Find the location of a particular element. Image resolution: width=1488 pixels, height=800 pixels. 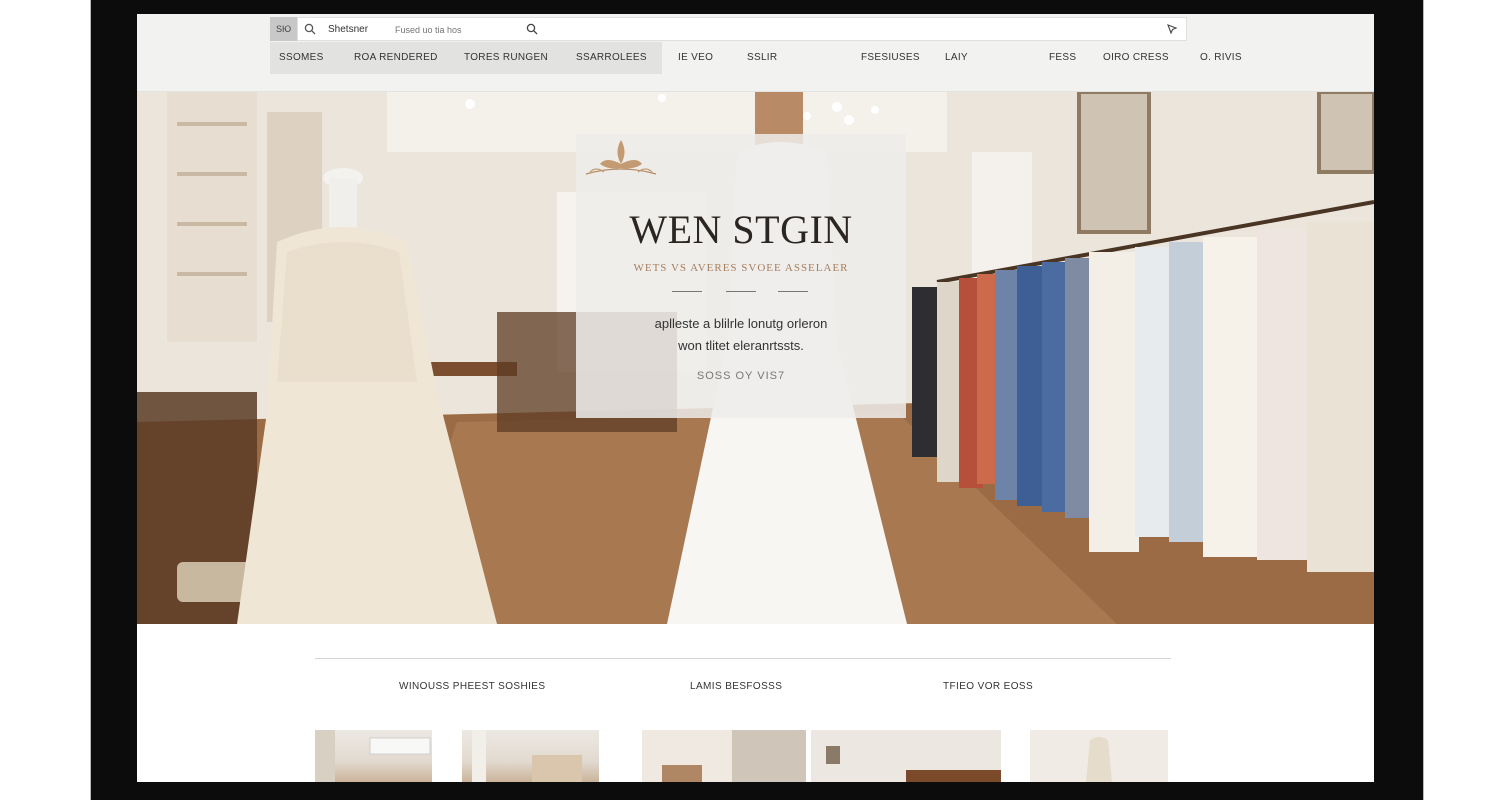

nav-item-fess: FESS is located at coordinates (1062, 57).